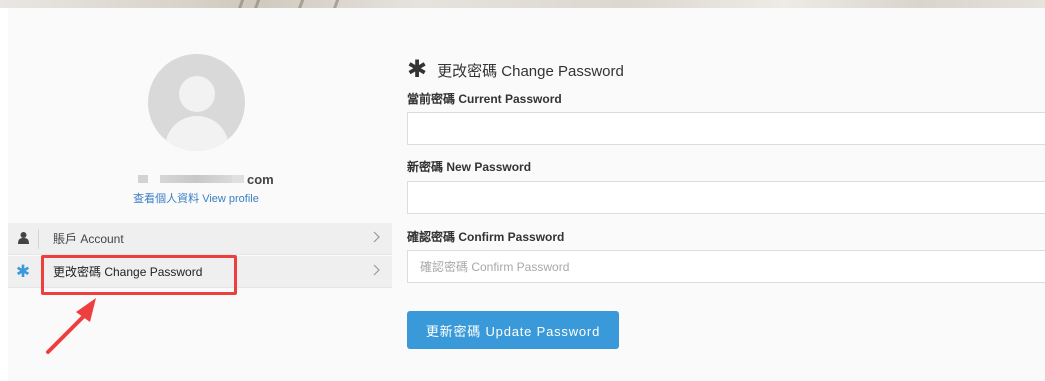 Image resolution: width=1045 pixels, height=381 pixels. What do you see at coordinates (200, 239) in the screenshot?
I see `sidebar-item-account: 賬戶 Account` at bounding box center [200, 239].